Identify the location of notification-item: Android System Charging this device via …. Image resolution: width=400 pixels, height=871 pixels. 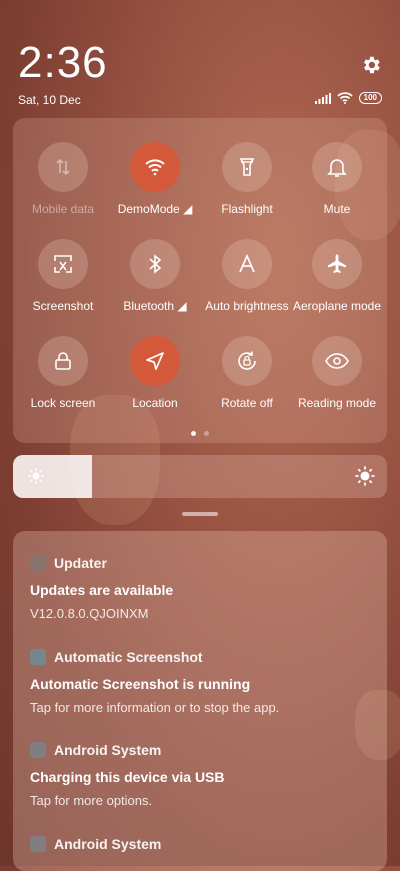
(201, 775).